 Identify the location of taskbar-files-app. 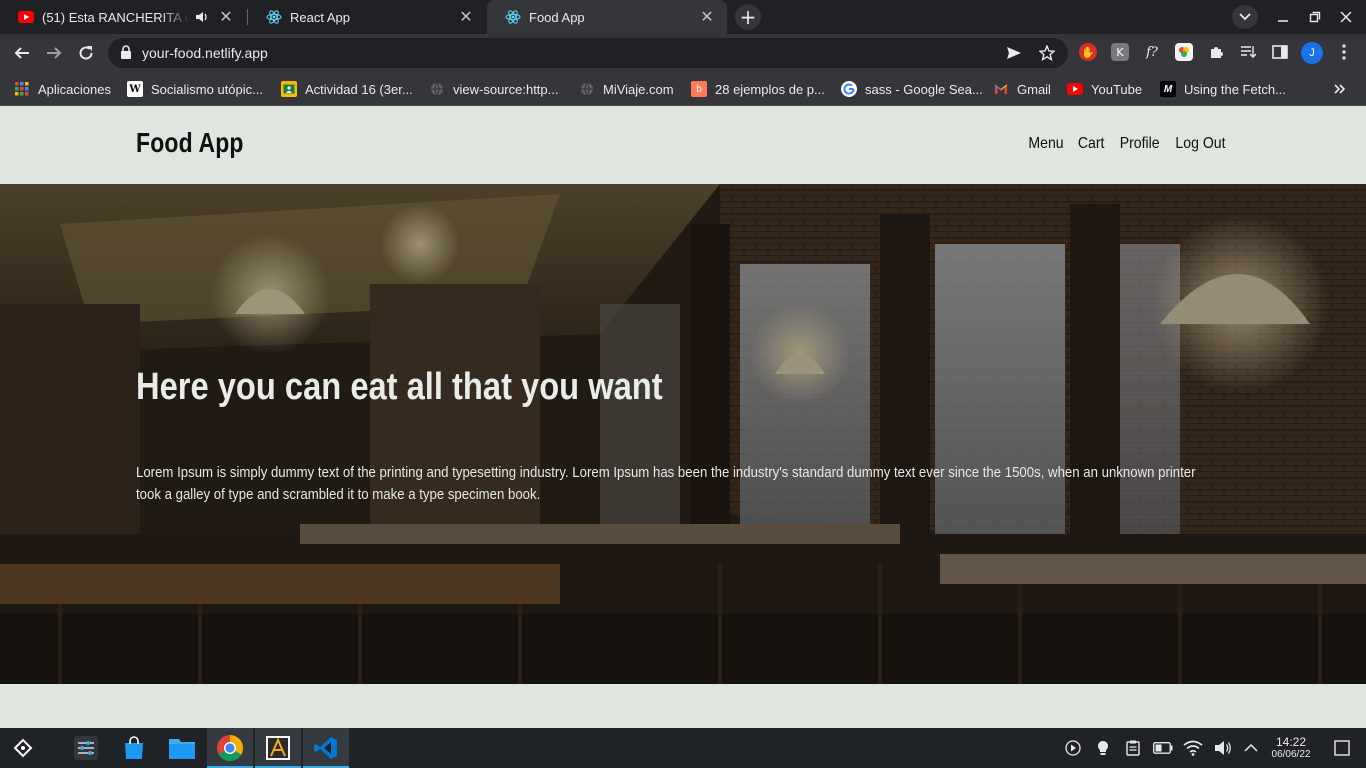
(182, 748).